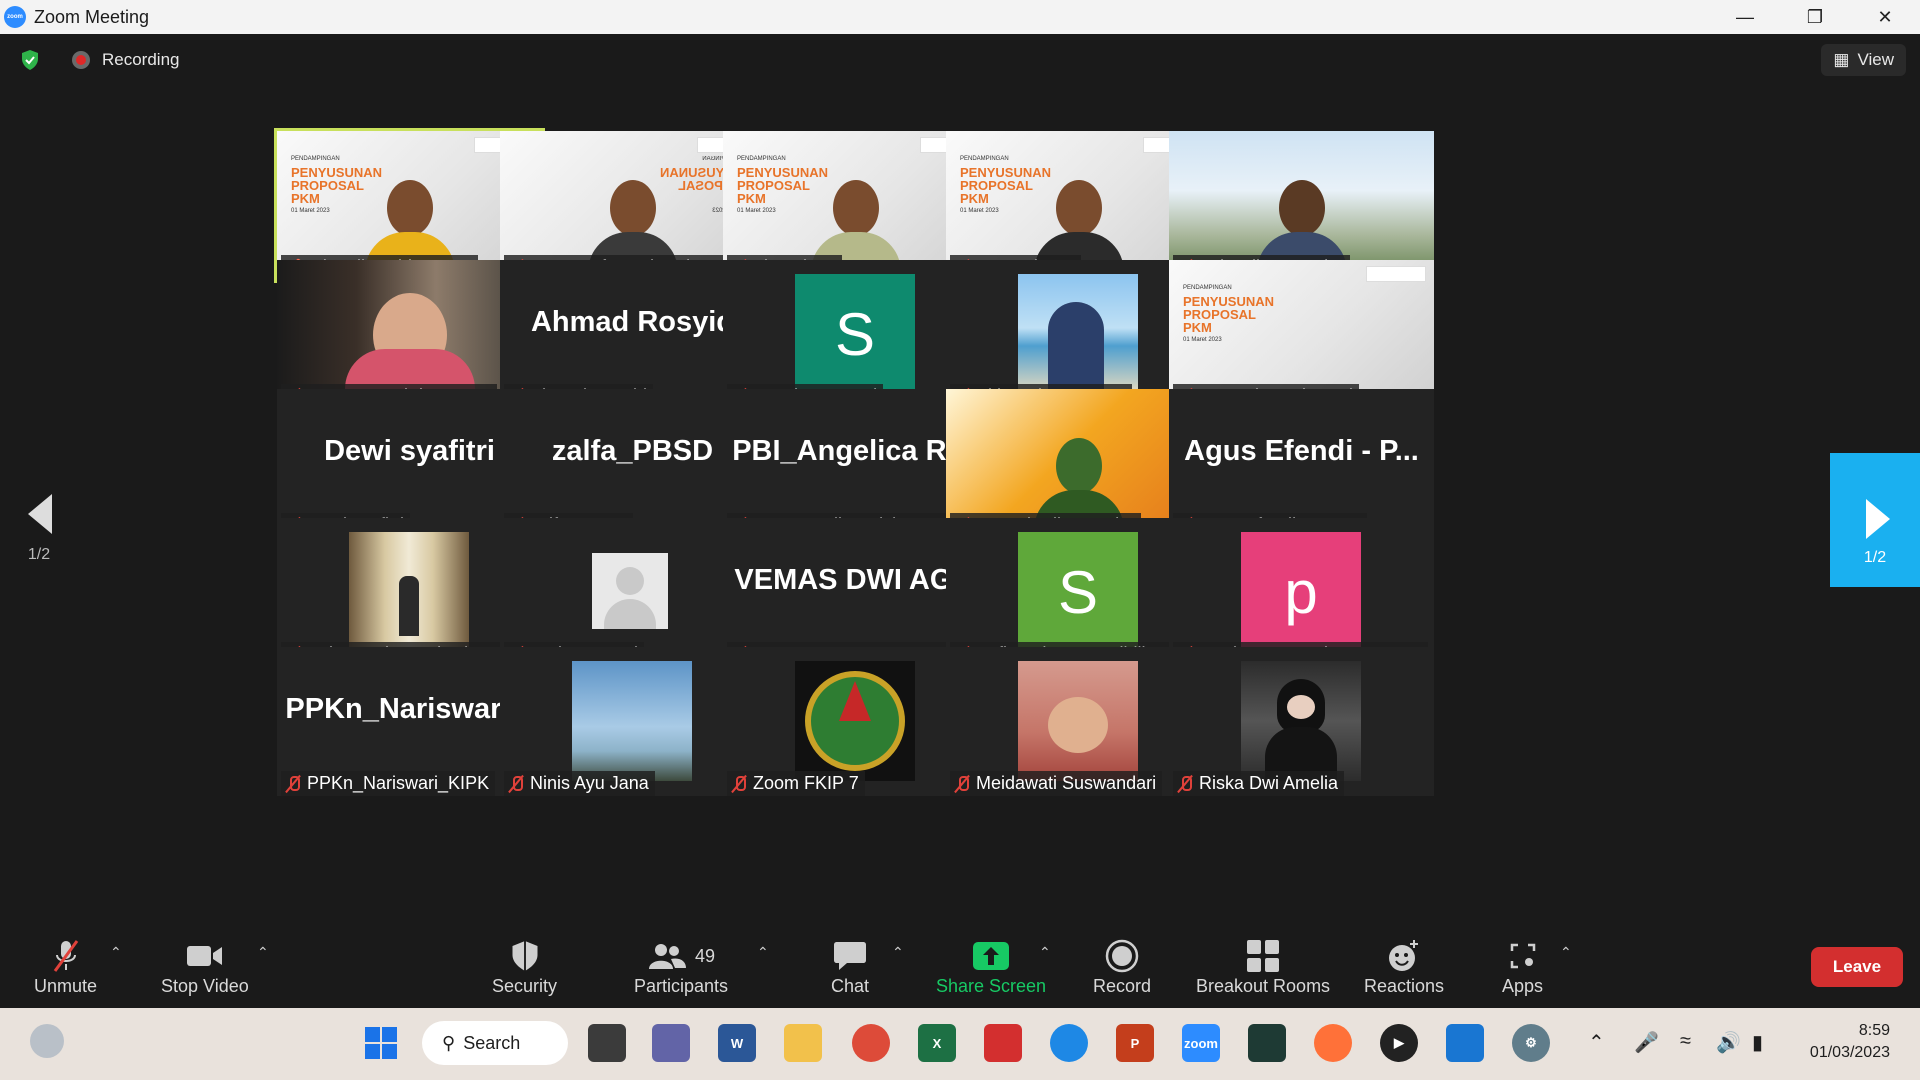 The height and width of the screenshot is (1080, 1920). What do you see at coordinates (763, 952) in the screenshot?
I see `participants-options-chevron-icon: ⌃` at bounding box center [763, 952].